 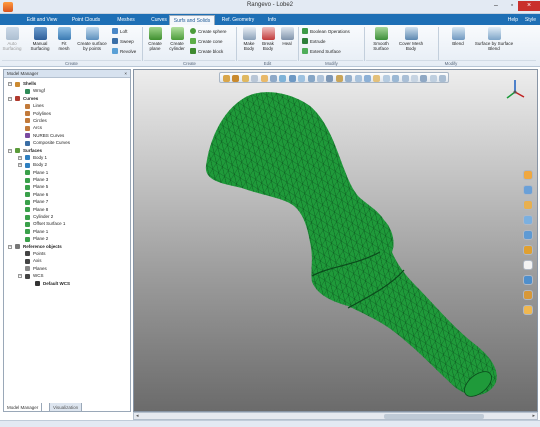 What do you see at coordinates (67, 135) in the screenshot?
I see `tree-node: NURBS Curves` at bounding box center [67, 135].